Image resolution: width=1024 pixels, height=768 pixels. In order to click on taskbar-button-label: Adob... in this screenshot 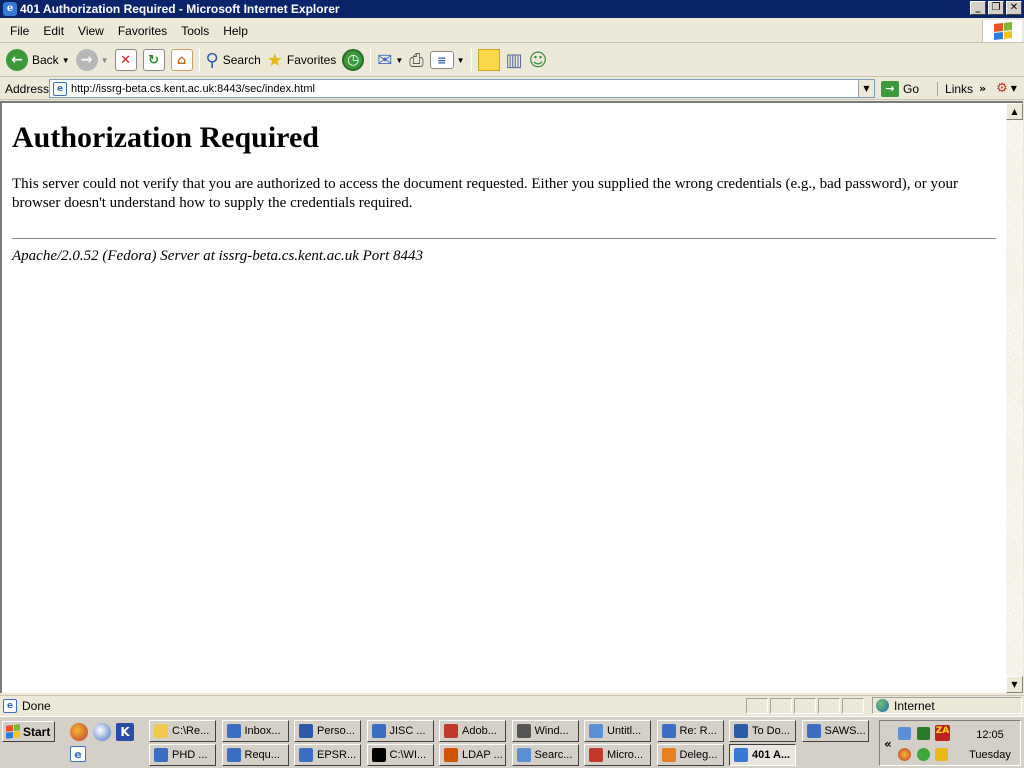, I will do `click(479, 731)`.